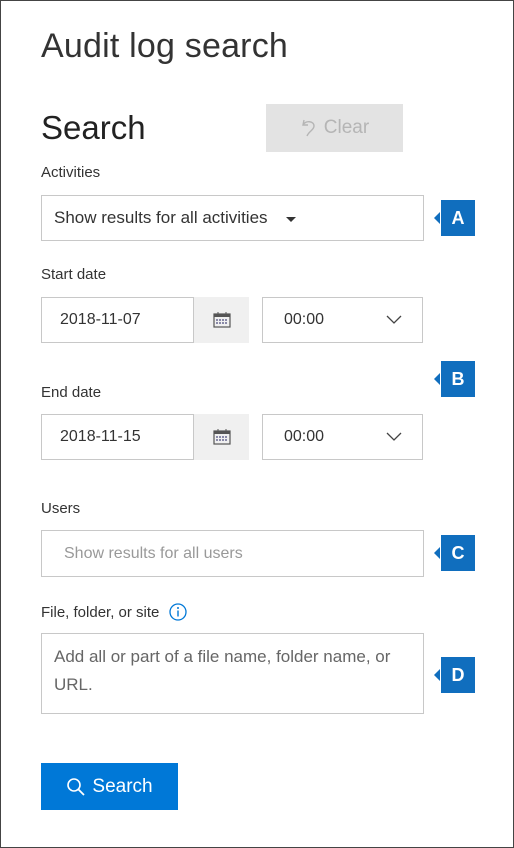 Image resolution: width=514 pixels, height=848 pixels. I want to click on end-time-select: 00:00, so click(342, 437).